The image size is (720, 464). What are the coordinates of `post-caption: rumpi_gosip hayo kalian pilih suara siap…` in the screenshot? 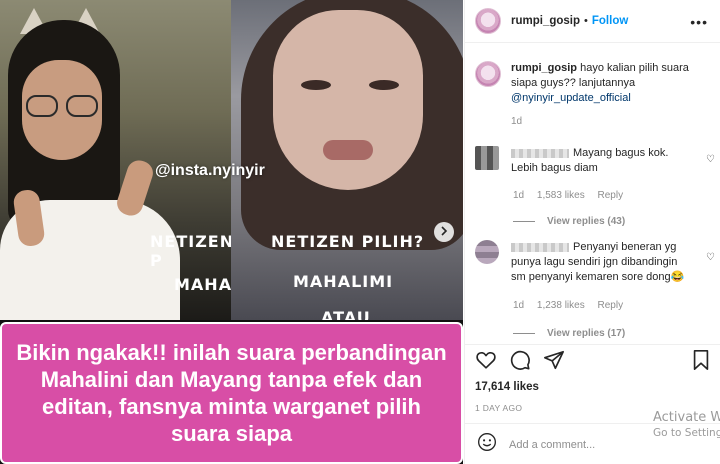 It's located at (593, 95).